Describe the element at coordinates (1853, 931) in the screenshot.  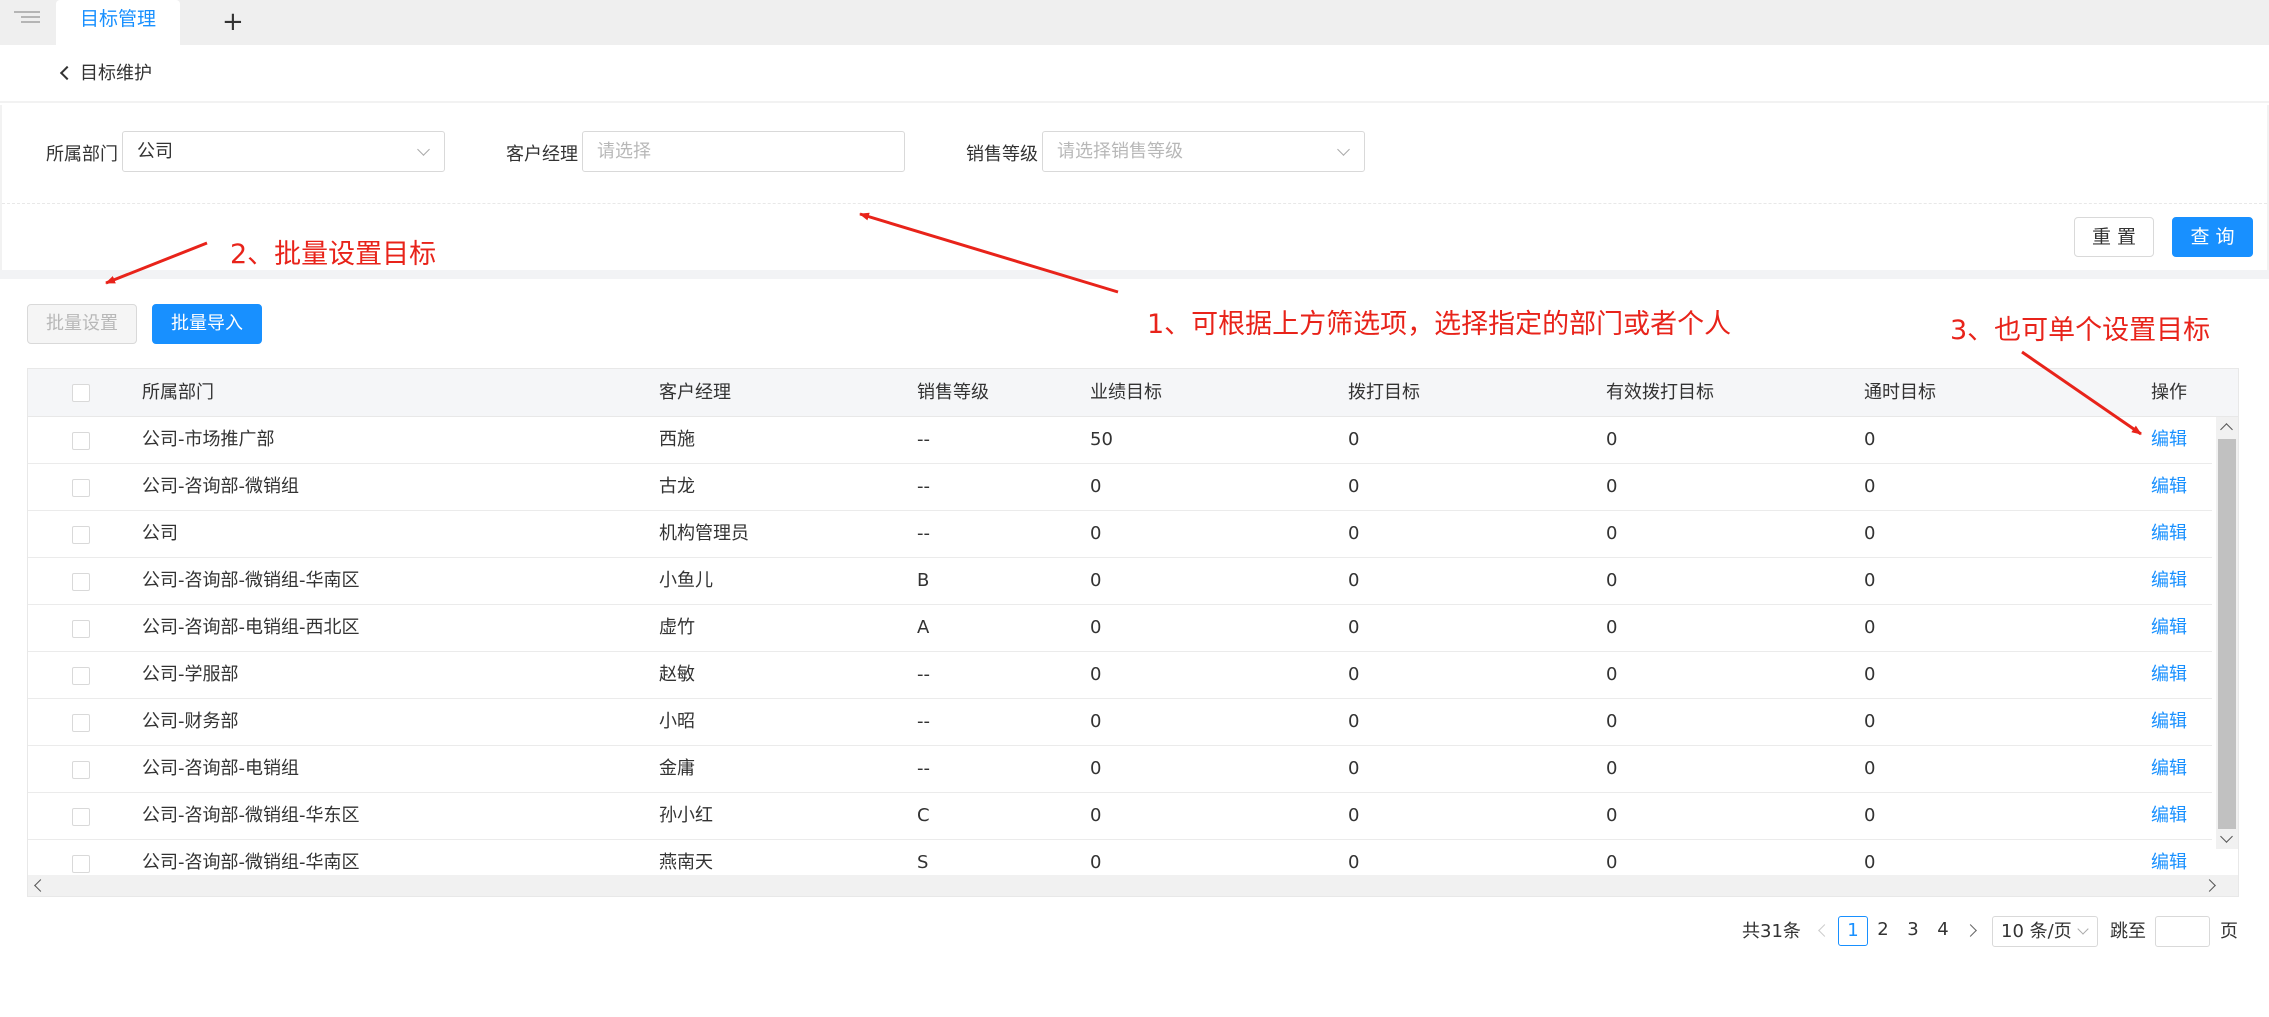
I see `page-1: 1` at that location.